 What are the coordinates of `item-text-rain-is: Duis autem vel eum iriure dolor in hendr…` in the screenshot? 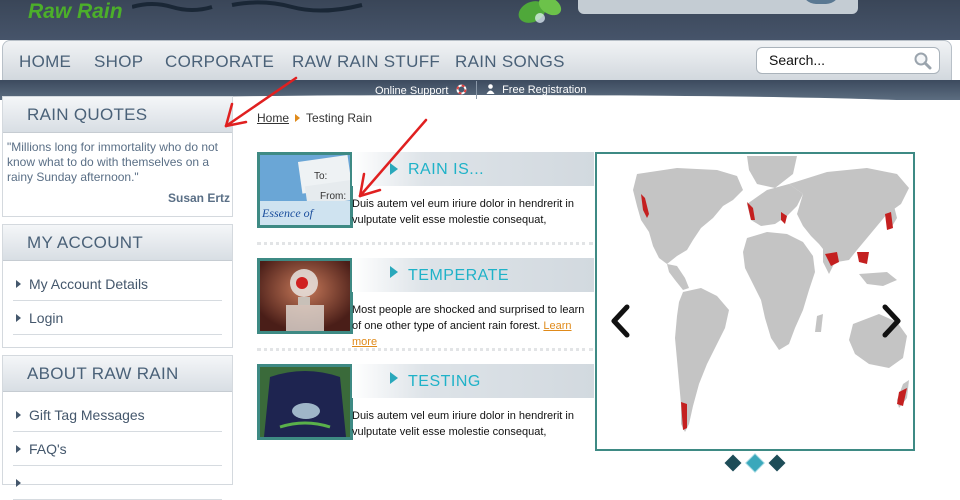 It's located at (463, 212).